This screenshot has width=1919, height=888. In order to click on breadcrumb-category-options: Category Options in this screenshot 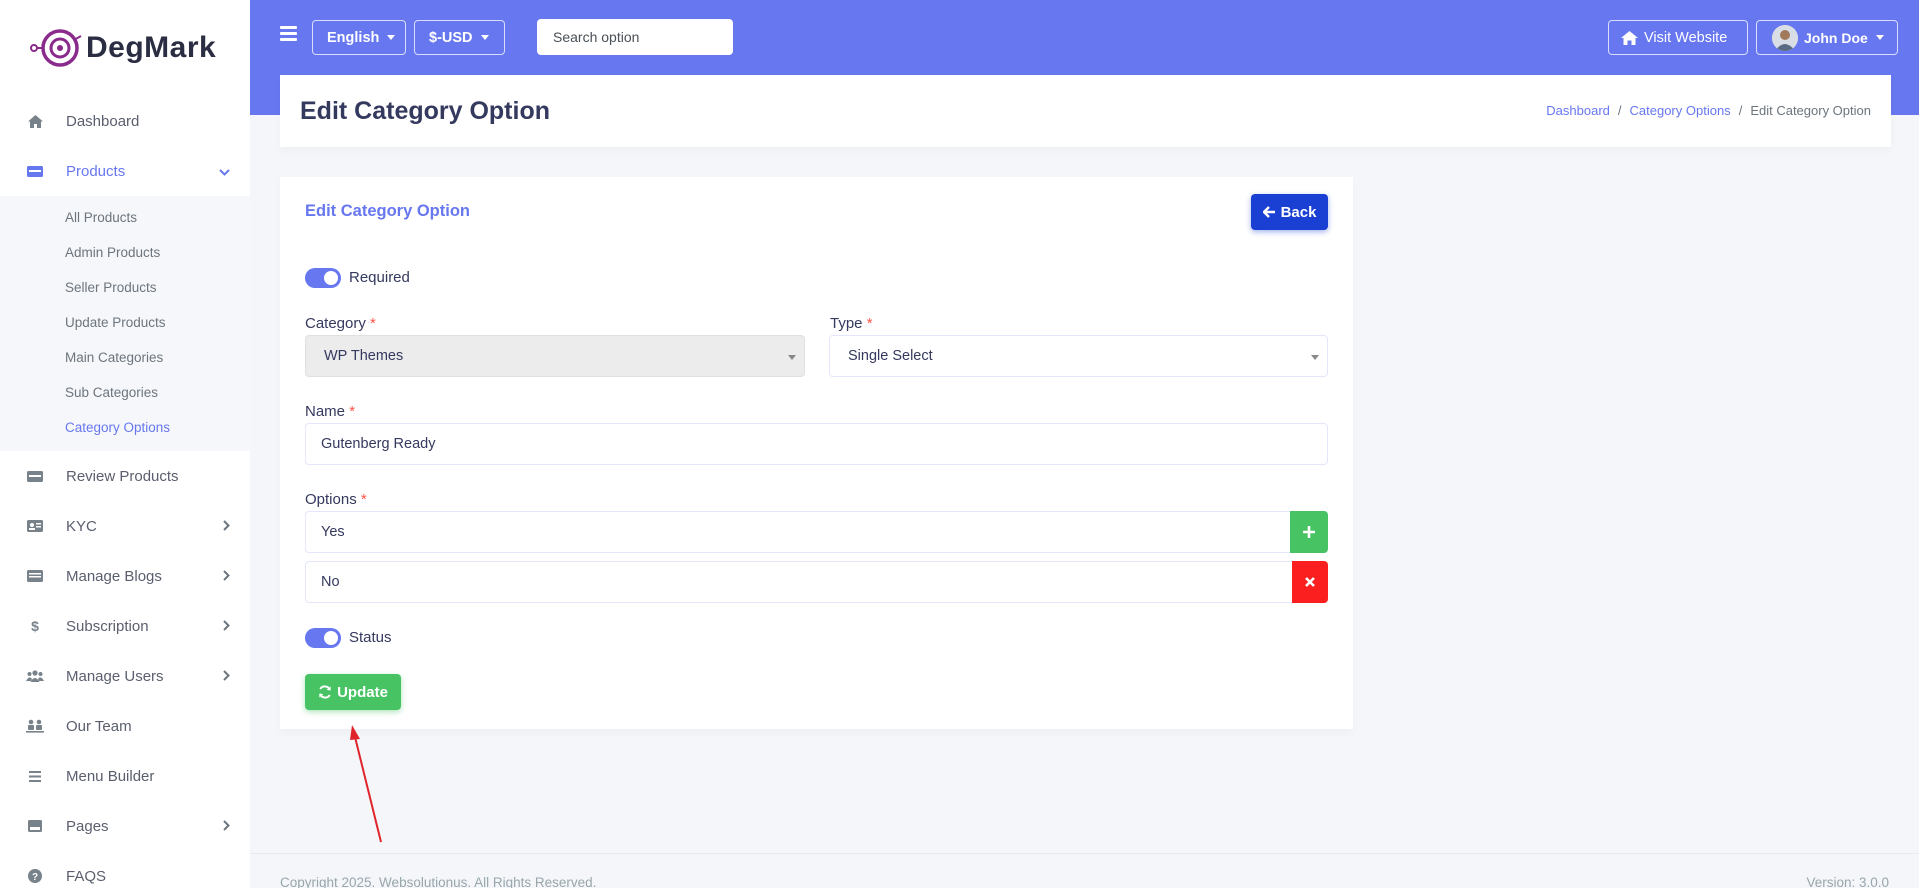, I will do `click(1680, 110)`.